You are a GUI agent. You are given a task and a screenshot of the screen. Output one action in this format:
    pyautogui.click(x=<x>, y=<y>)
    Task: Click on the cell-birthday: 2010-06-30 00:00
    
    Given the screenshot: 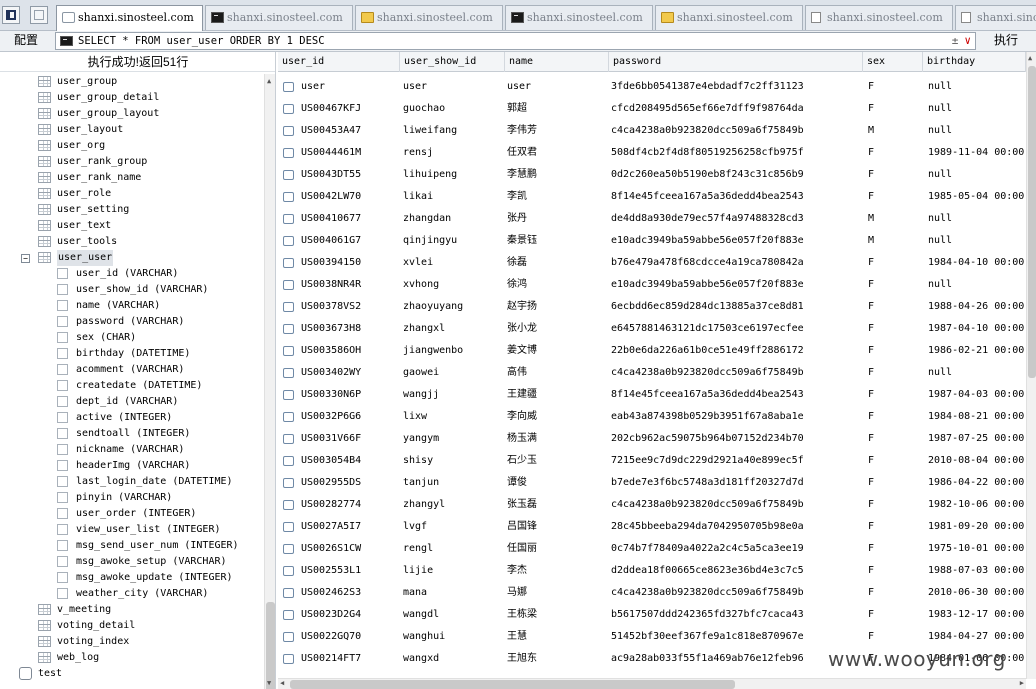 What is the action you would take?
    pyautogui.click(x=977, y=593)
    